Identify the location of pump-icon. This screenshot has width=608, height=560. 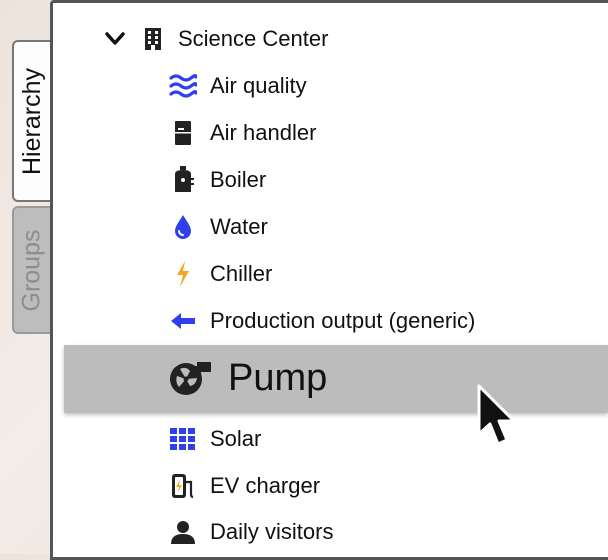
(191, 378).